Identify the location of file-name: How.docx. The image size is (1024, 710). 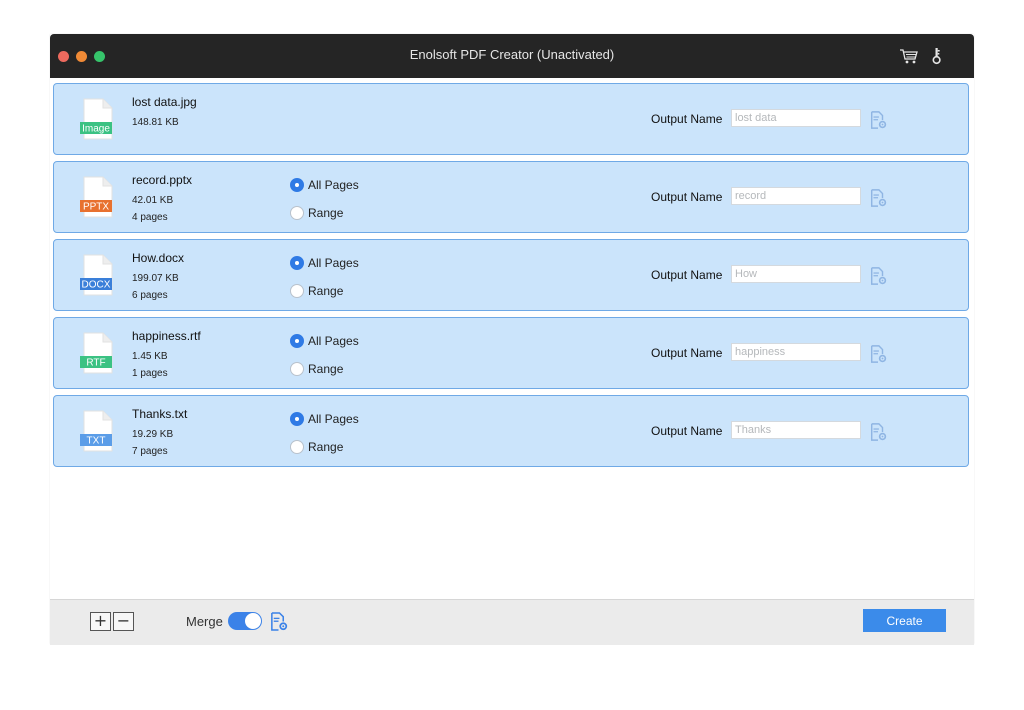
(158, 258).